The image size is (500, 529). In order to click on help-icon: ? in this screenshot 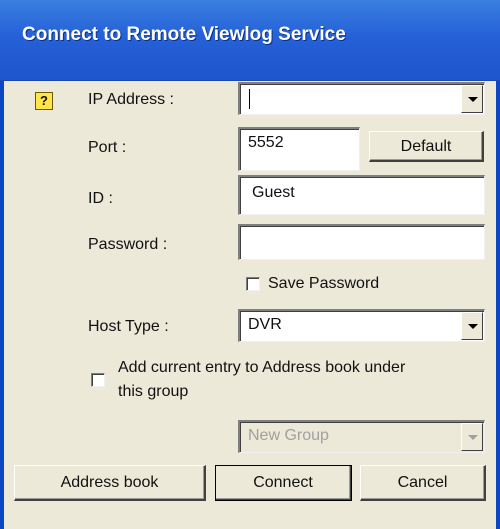, I will do `click(44, 101)`.